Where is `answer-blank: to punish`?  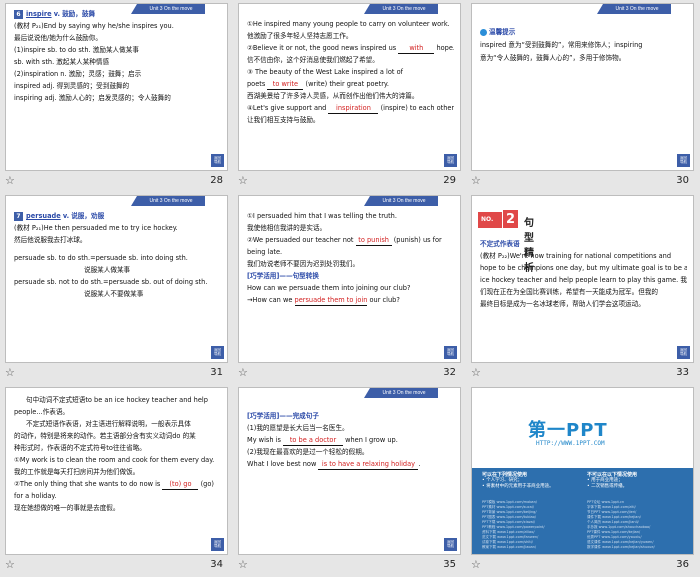 answer-blank: to punish is located at coordinates (373, 241).